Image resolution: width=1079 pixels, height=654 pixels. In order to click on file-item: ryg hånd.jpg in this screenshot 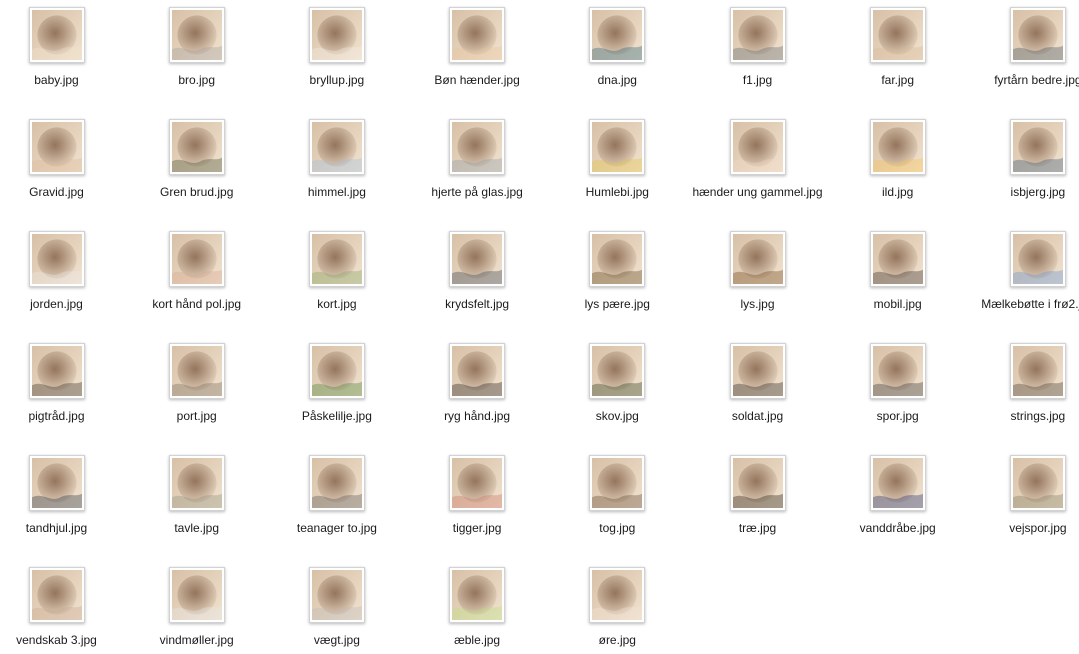, I will do `click(477, 383)`.